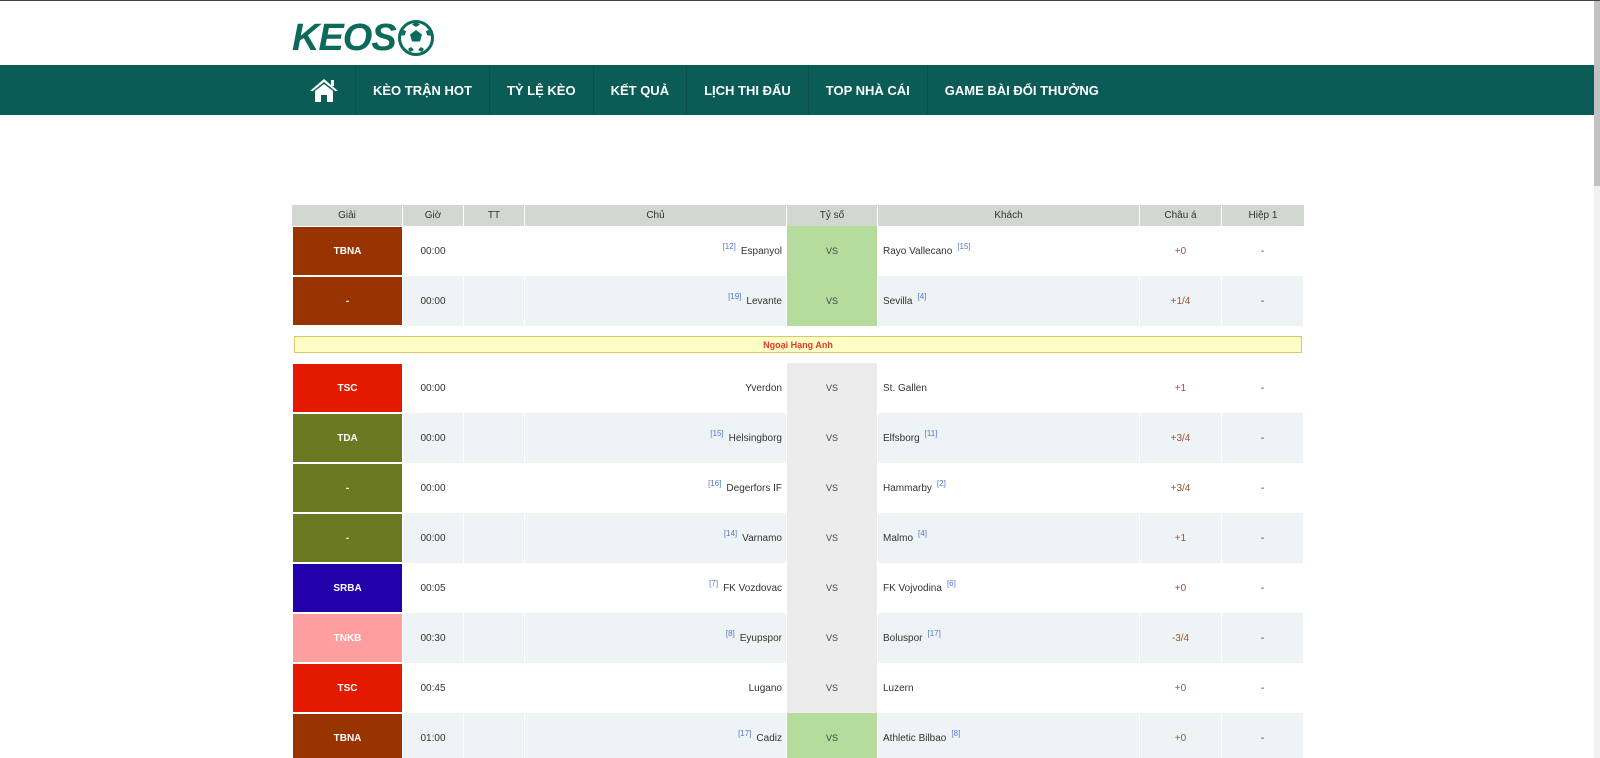  I want to click on scrollbar-track, so click(1597, 379).